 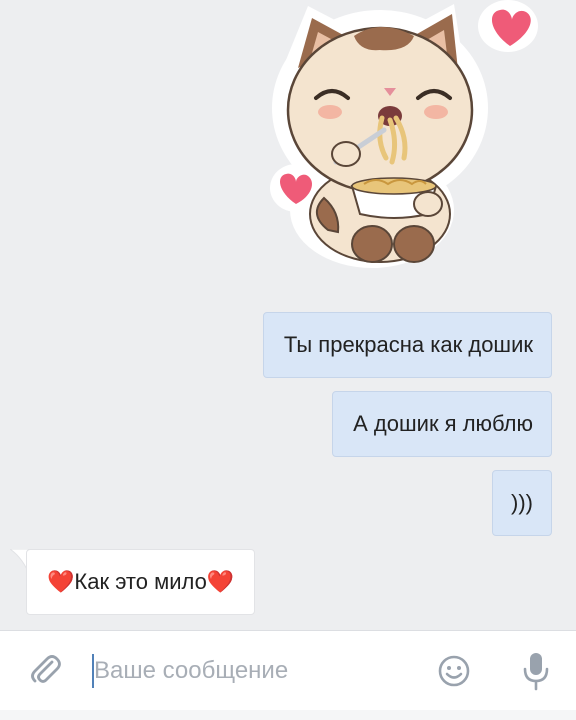 I want to click on outgoing-message: А дошик я люблю, so click(x=442, y=424).